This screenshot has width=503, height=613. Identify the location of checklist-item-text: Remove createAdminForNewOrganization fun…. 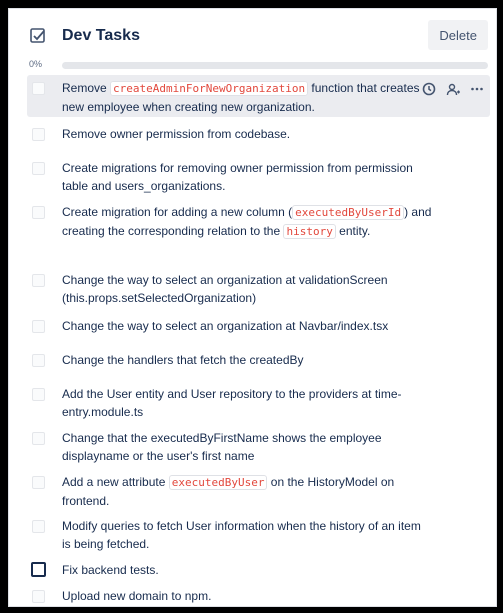
(247, 97).